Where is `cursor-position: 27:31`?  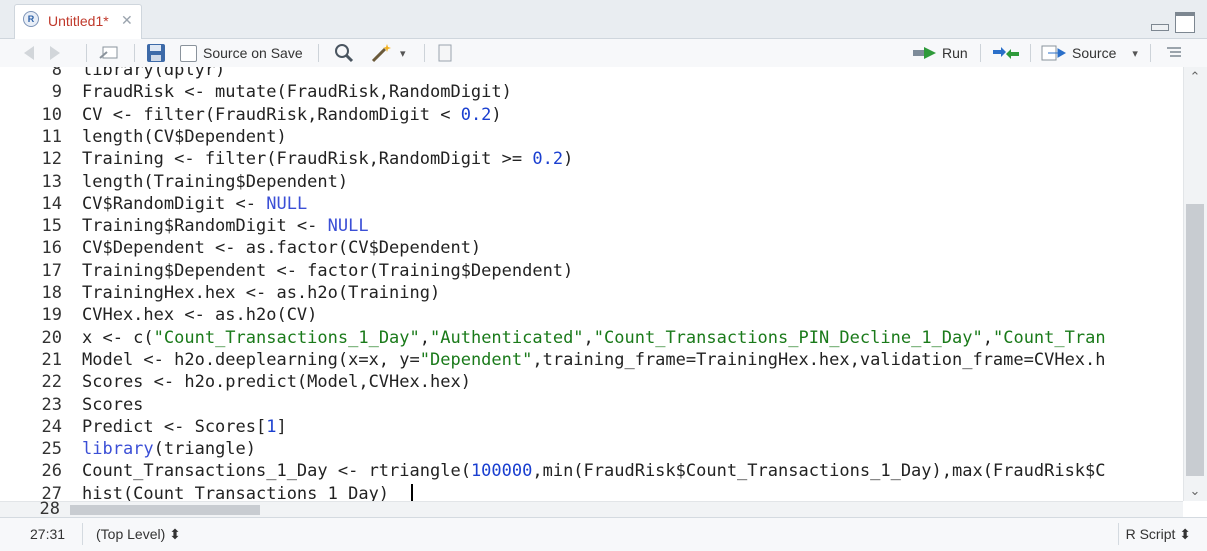
cursor-position: 27:31 is located at coordinates (48, 534).